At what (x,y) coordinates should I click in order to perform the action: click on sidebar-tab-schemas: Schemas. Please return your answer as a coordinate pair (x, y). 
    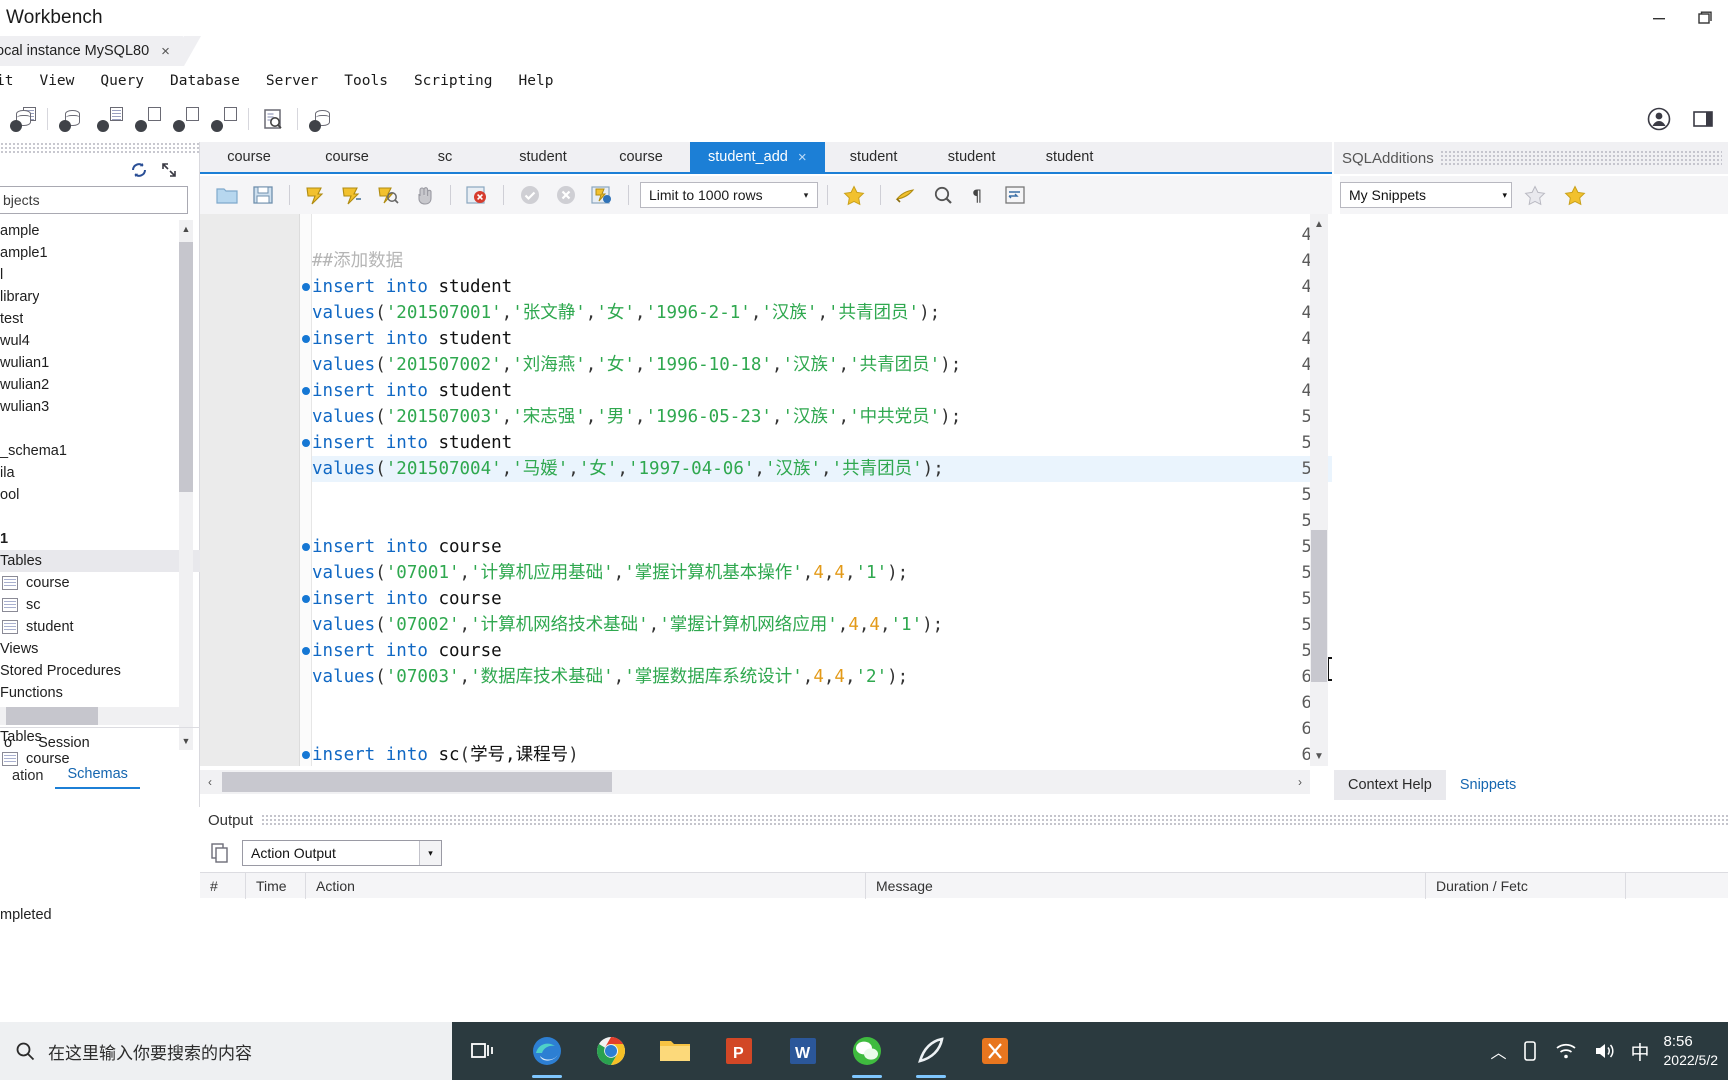
    Looking at the image, I should click on (97, 775).